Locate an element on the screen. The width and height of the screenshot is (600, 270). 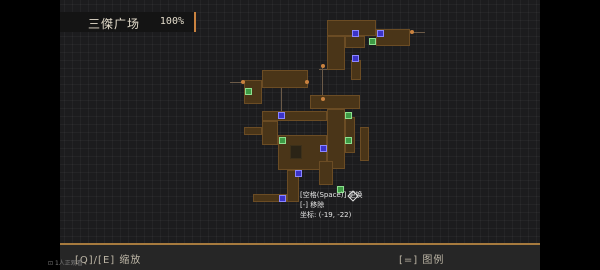
area-completion: 100% is located at coordinates (171, 21).